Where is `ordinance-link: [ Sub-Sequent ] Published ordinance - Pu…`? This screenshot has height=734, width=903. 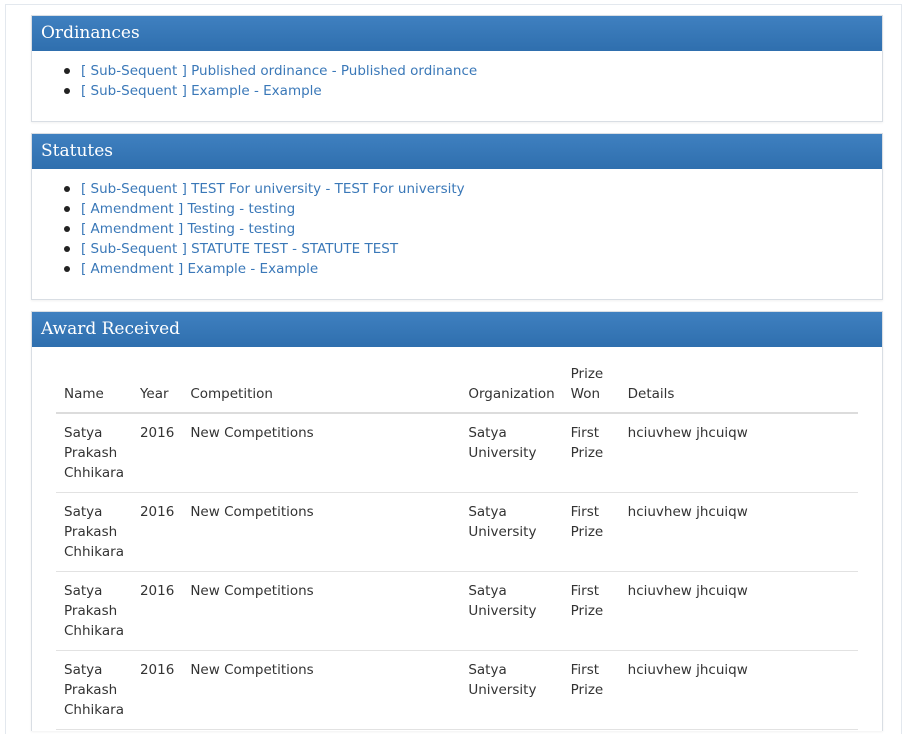 ordinance-link: [ Sub-Sequent ] Published ordinance - Pu… is located at coordinates (279, 71).